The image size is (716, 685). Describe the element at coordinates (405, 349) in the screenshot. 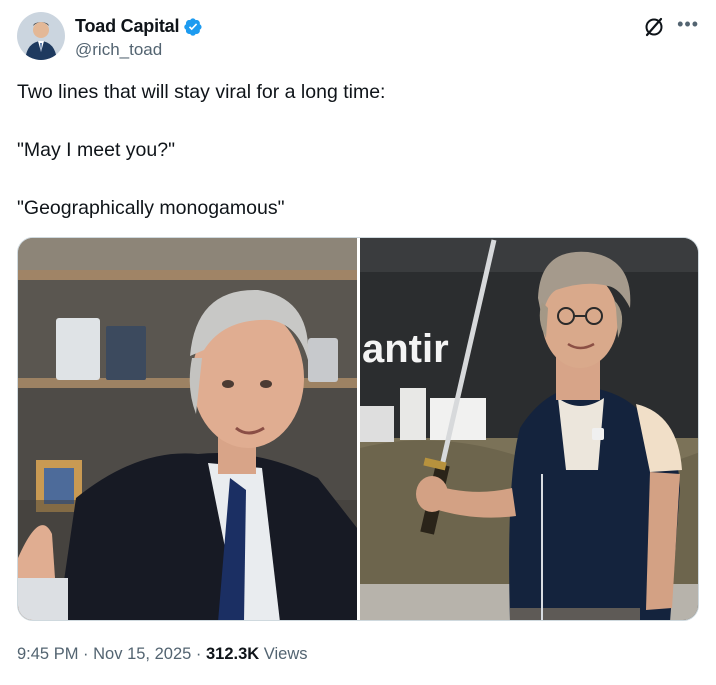

I see `sign-text: antir` at that location.